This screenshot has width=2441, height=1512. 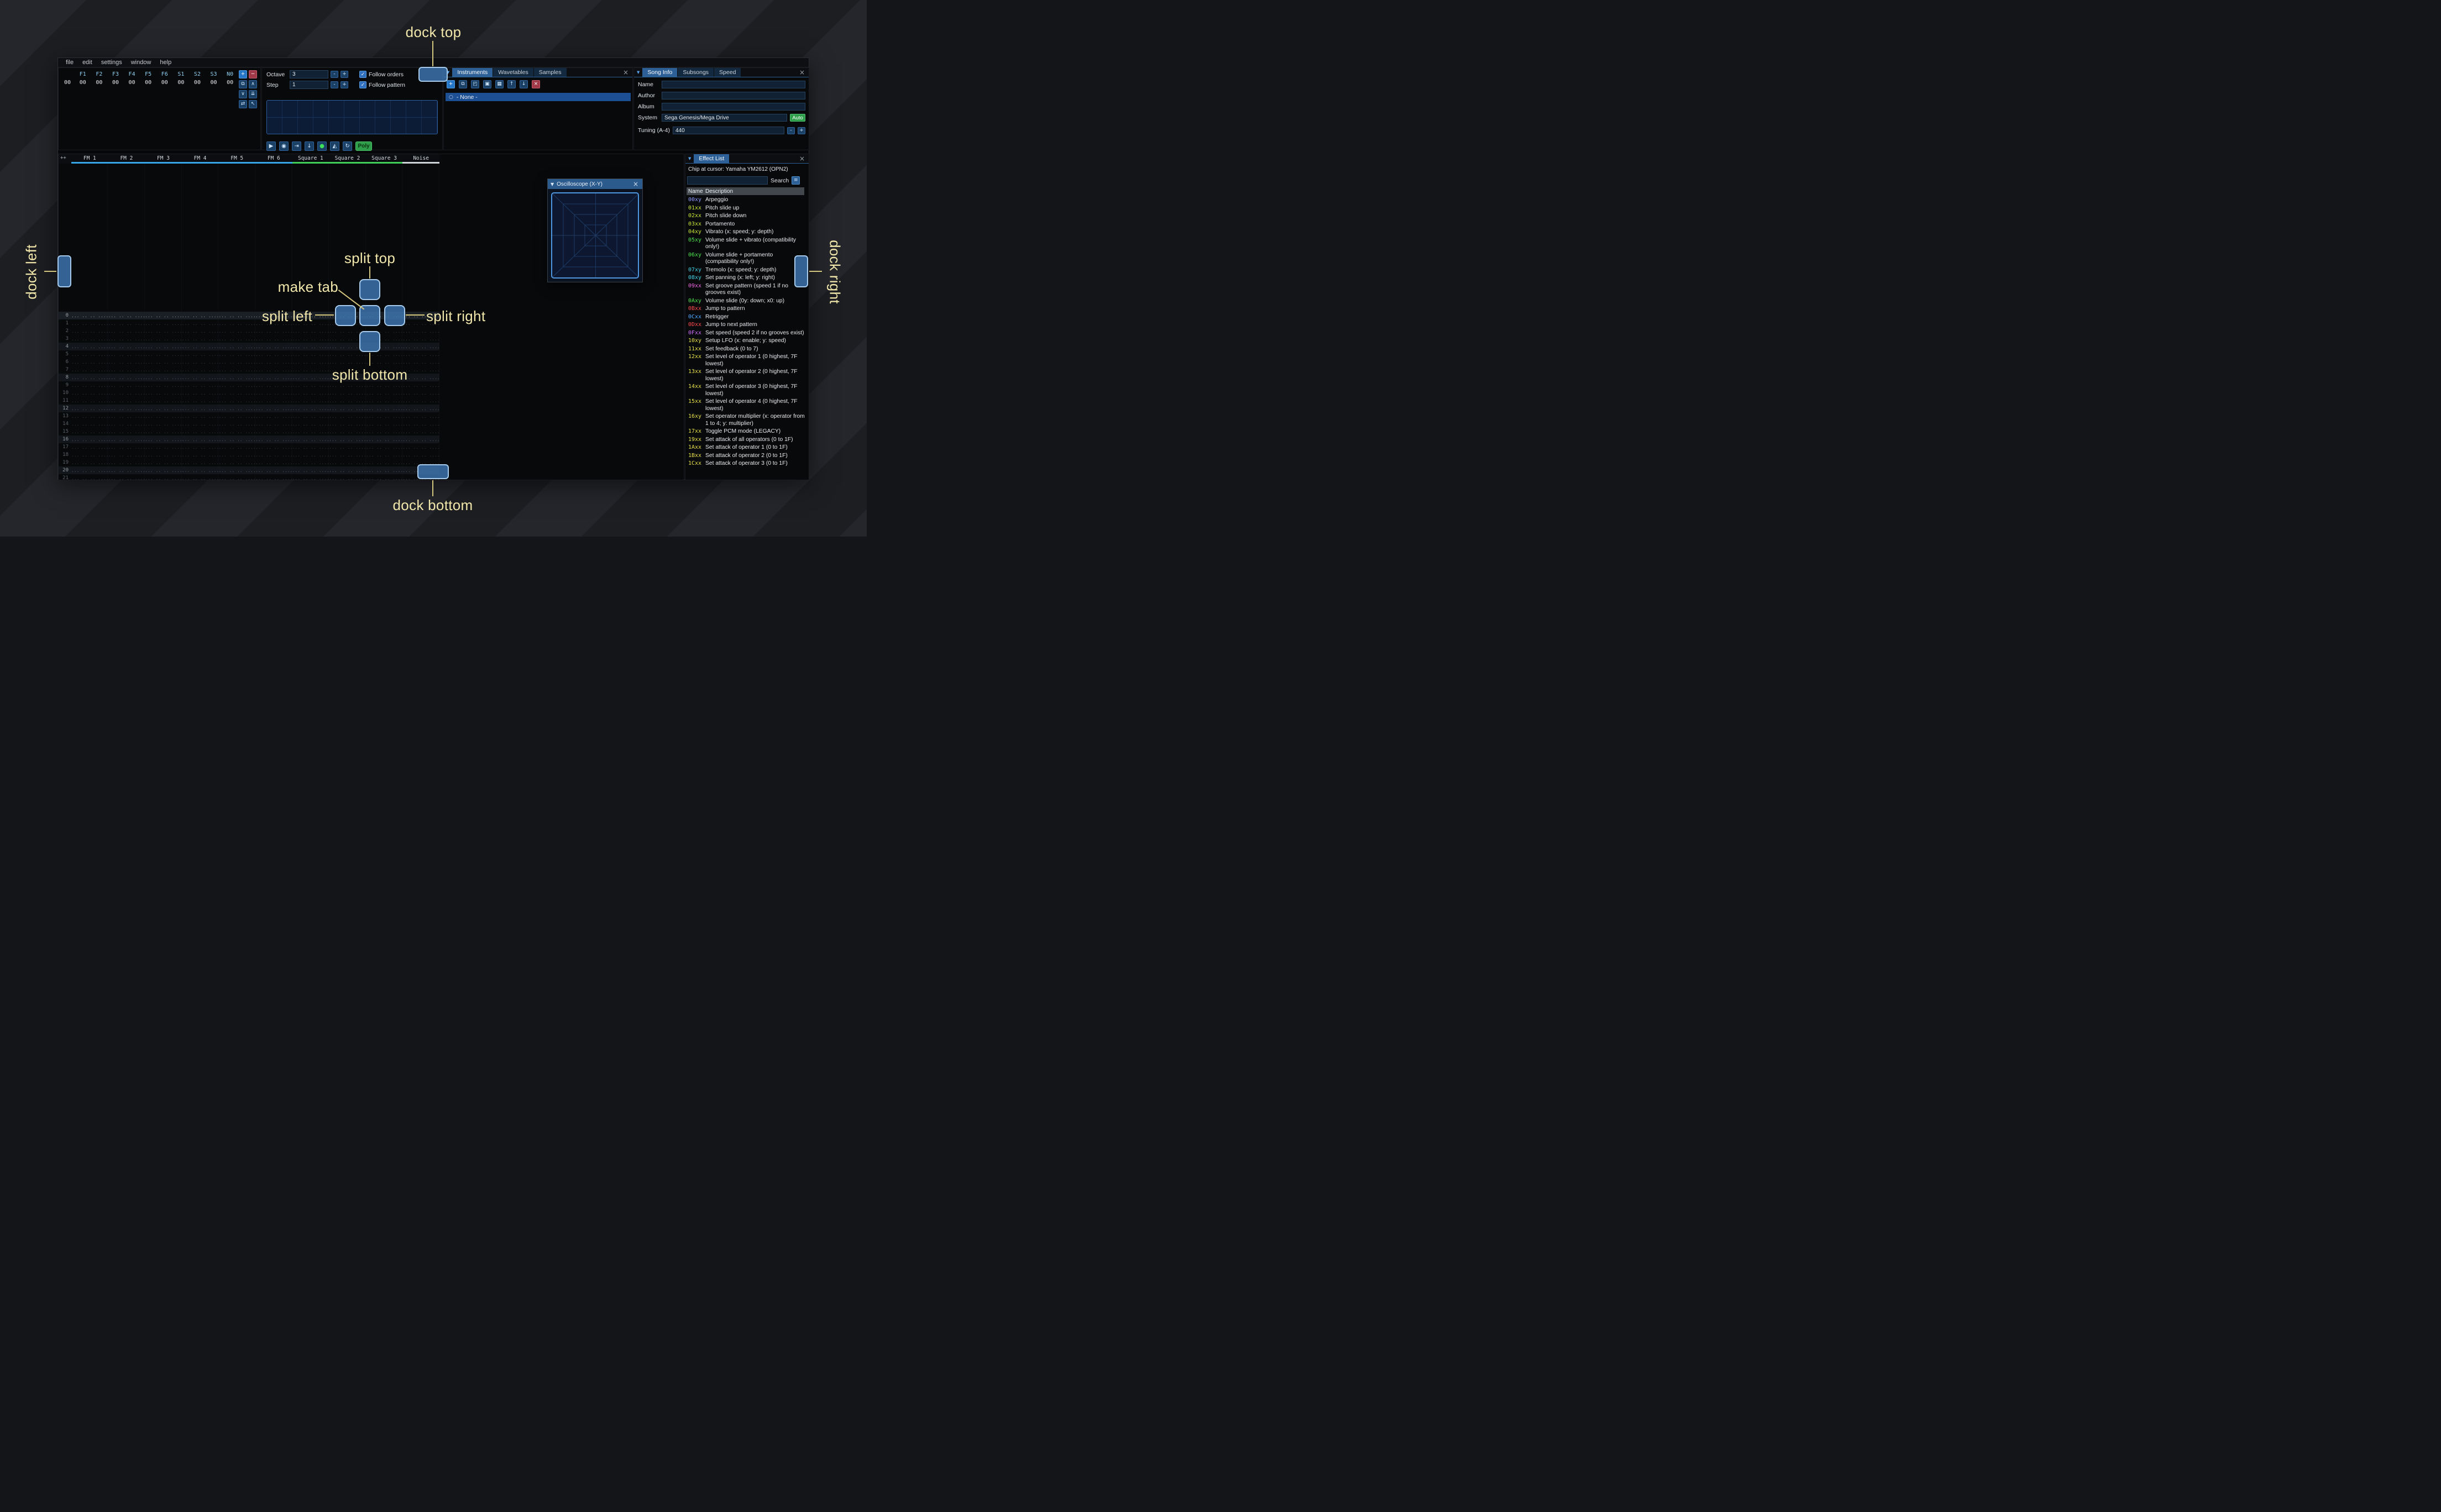 I want to click on step-decrease-button: -, so click(x=334, y=84).